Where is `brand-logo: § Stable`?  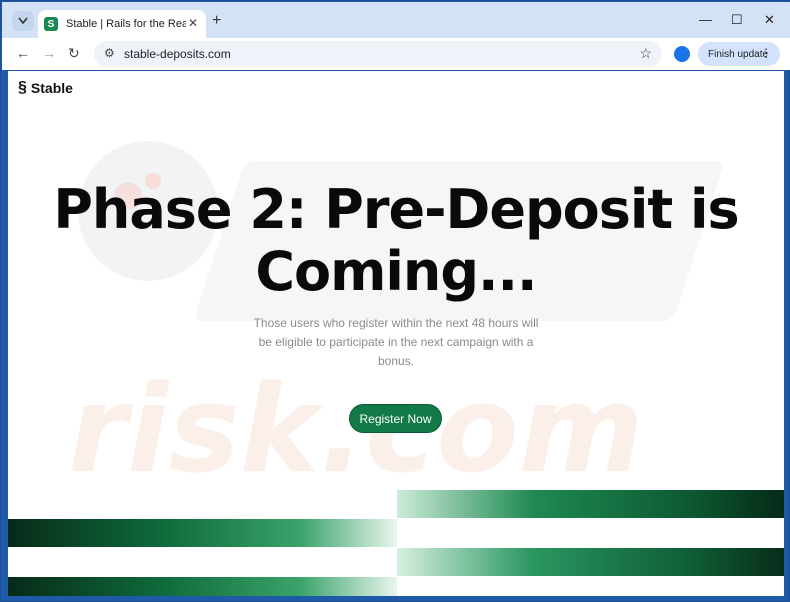
brand-logo: § Stable is located at coordinates (45, 88).